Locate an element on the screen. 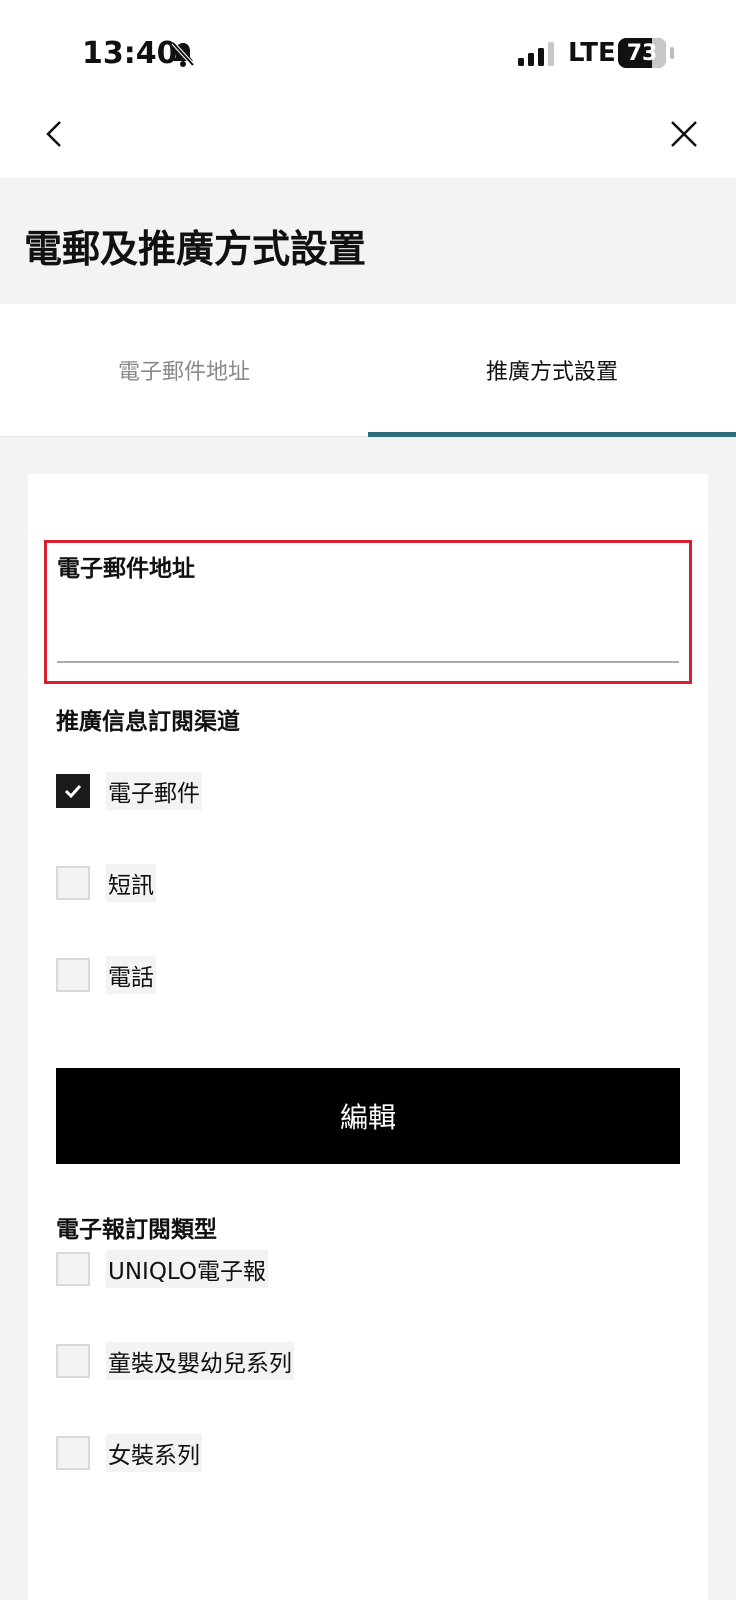  battery-icon: 73 is located at coordinates (646, 53).